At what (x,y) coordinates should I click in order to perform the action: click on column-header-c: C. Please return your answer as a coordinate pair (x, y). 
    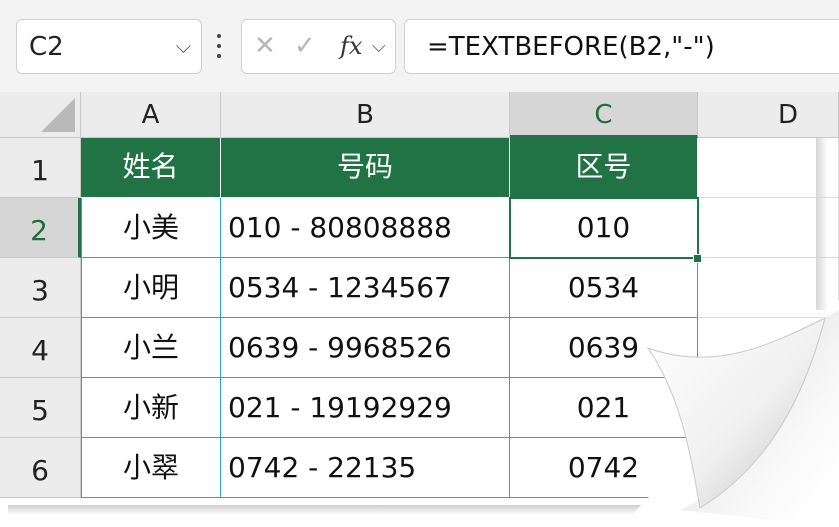
    Looking at the image, I should click on (604, 115).